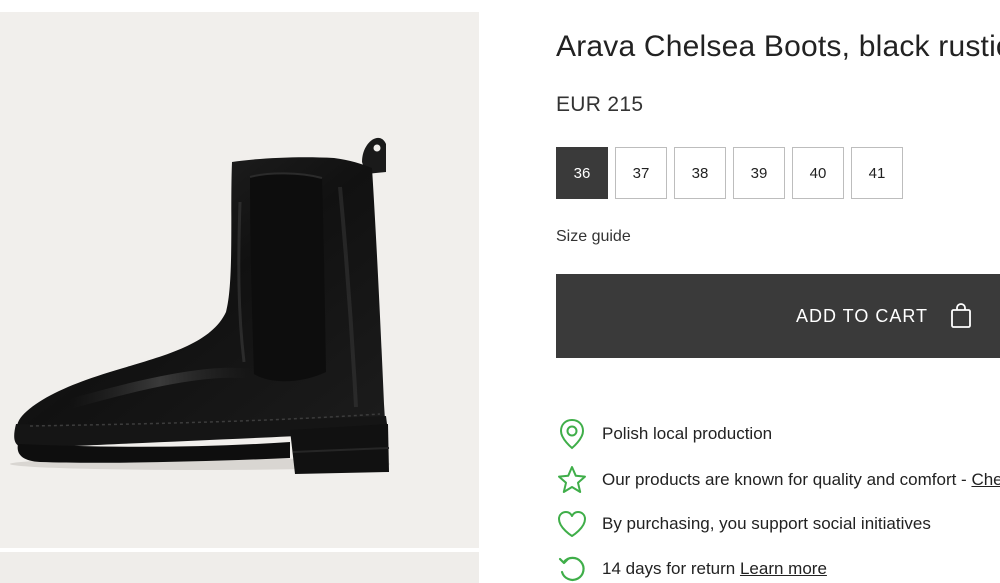 The width and height of the screenshot is (1000, 583). What do you see at coordinates (778, 46) in the screenshot?
I see `product-title: Arava Chelsea Boots, black rustic` at bounding box center [778, 46].